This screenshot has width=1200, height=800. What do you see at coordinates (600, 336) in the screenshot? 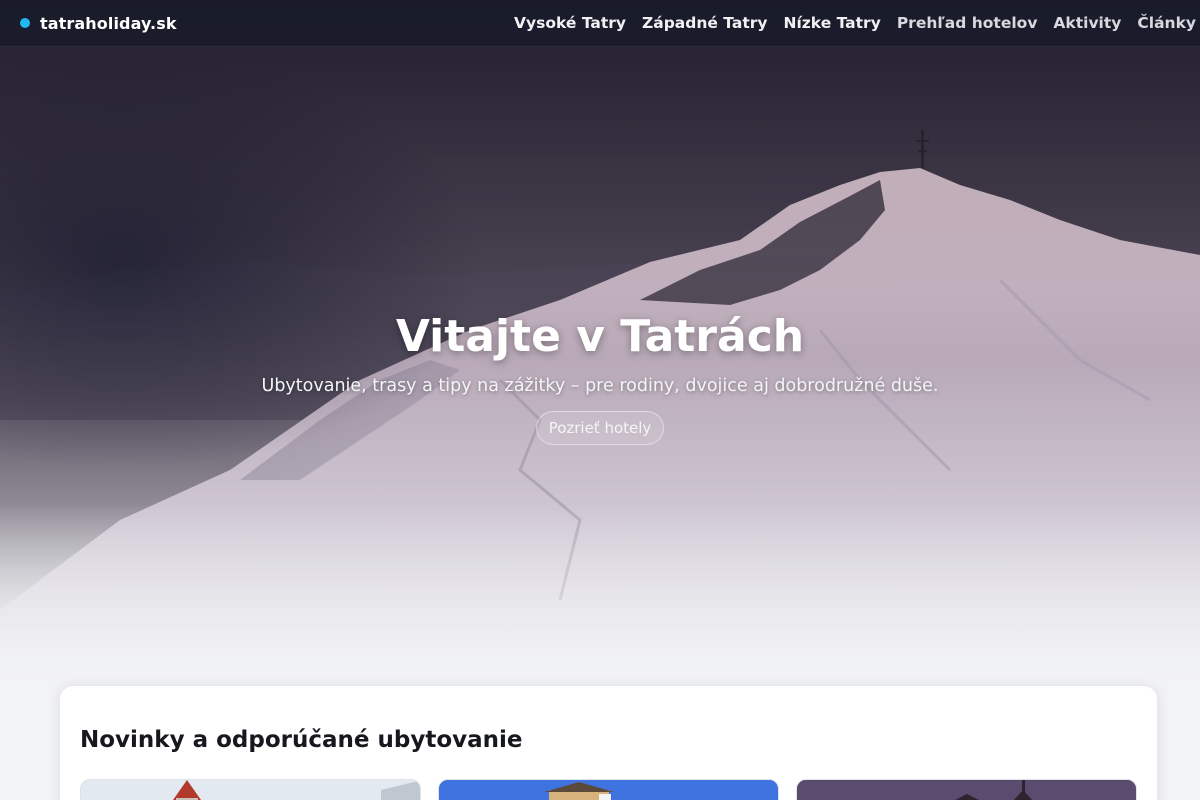
I see `hero-title: Vitajte v Tatrách` at bounding box center [600, 336].